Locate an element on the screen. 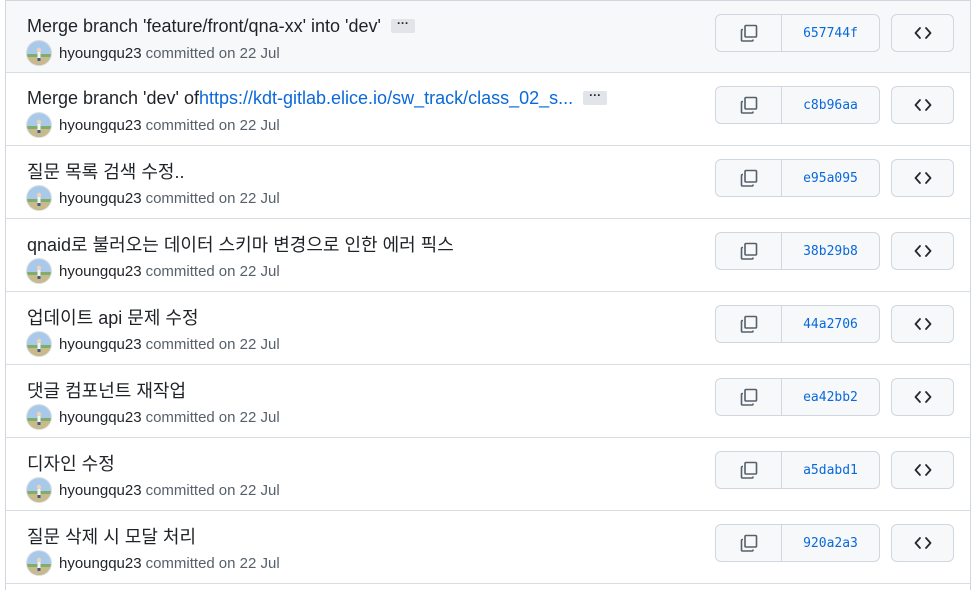 The height and width of the screenshot is (590, 976). commit-title-line: 디자인 수정 is located at coordinates (71, 463).